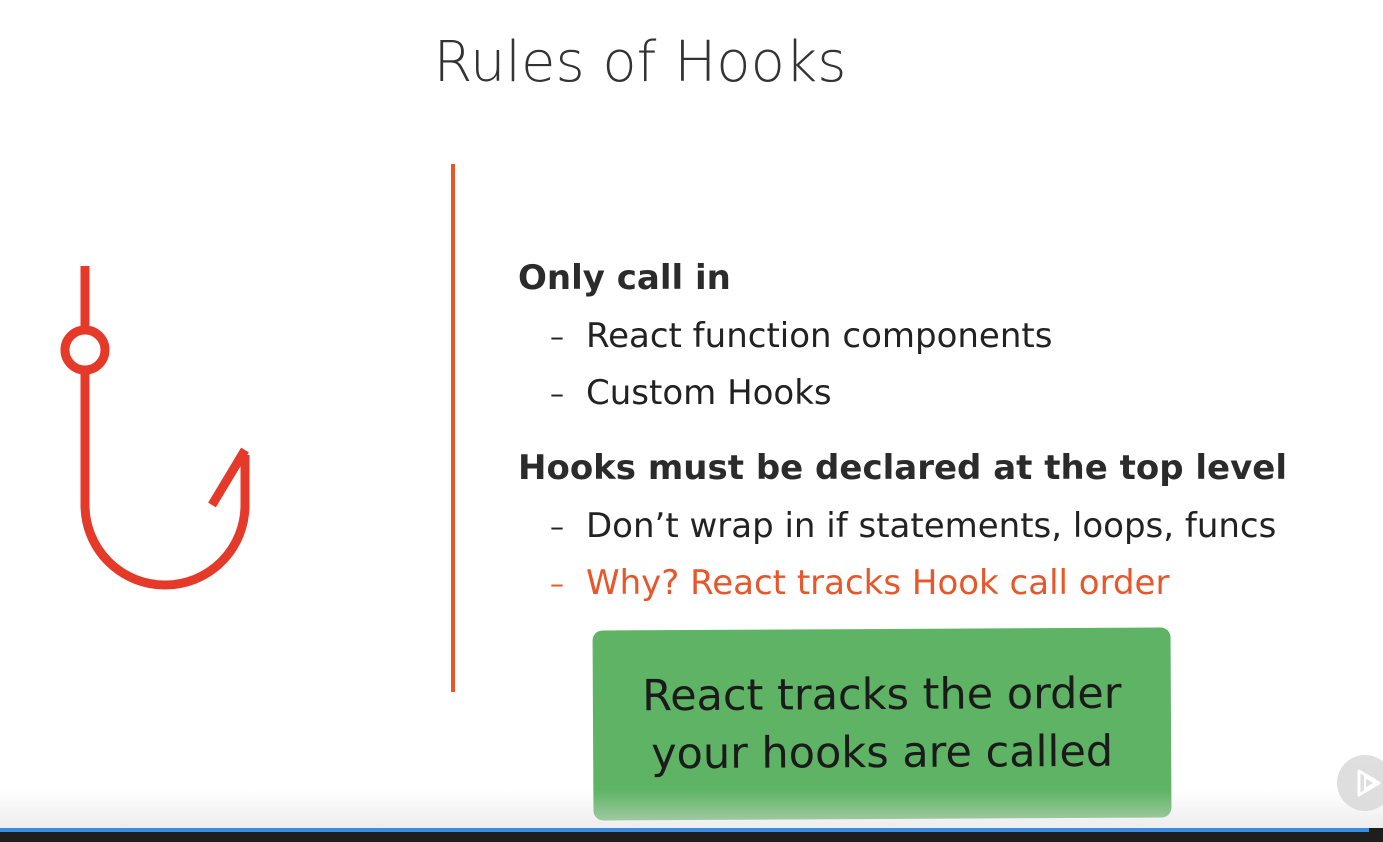 Image resolution: width=1383 pixels, height=842 pixels. What do you see at coordinates (640, 62) in the screenshot?
I see `slide-title: Rules of Hooks` at bounding box center [640, 62].